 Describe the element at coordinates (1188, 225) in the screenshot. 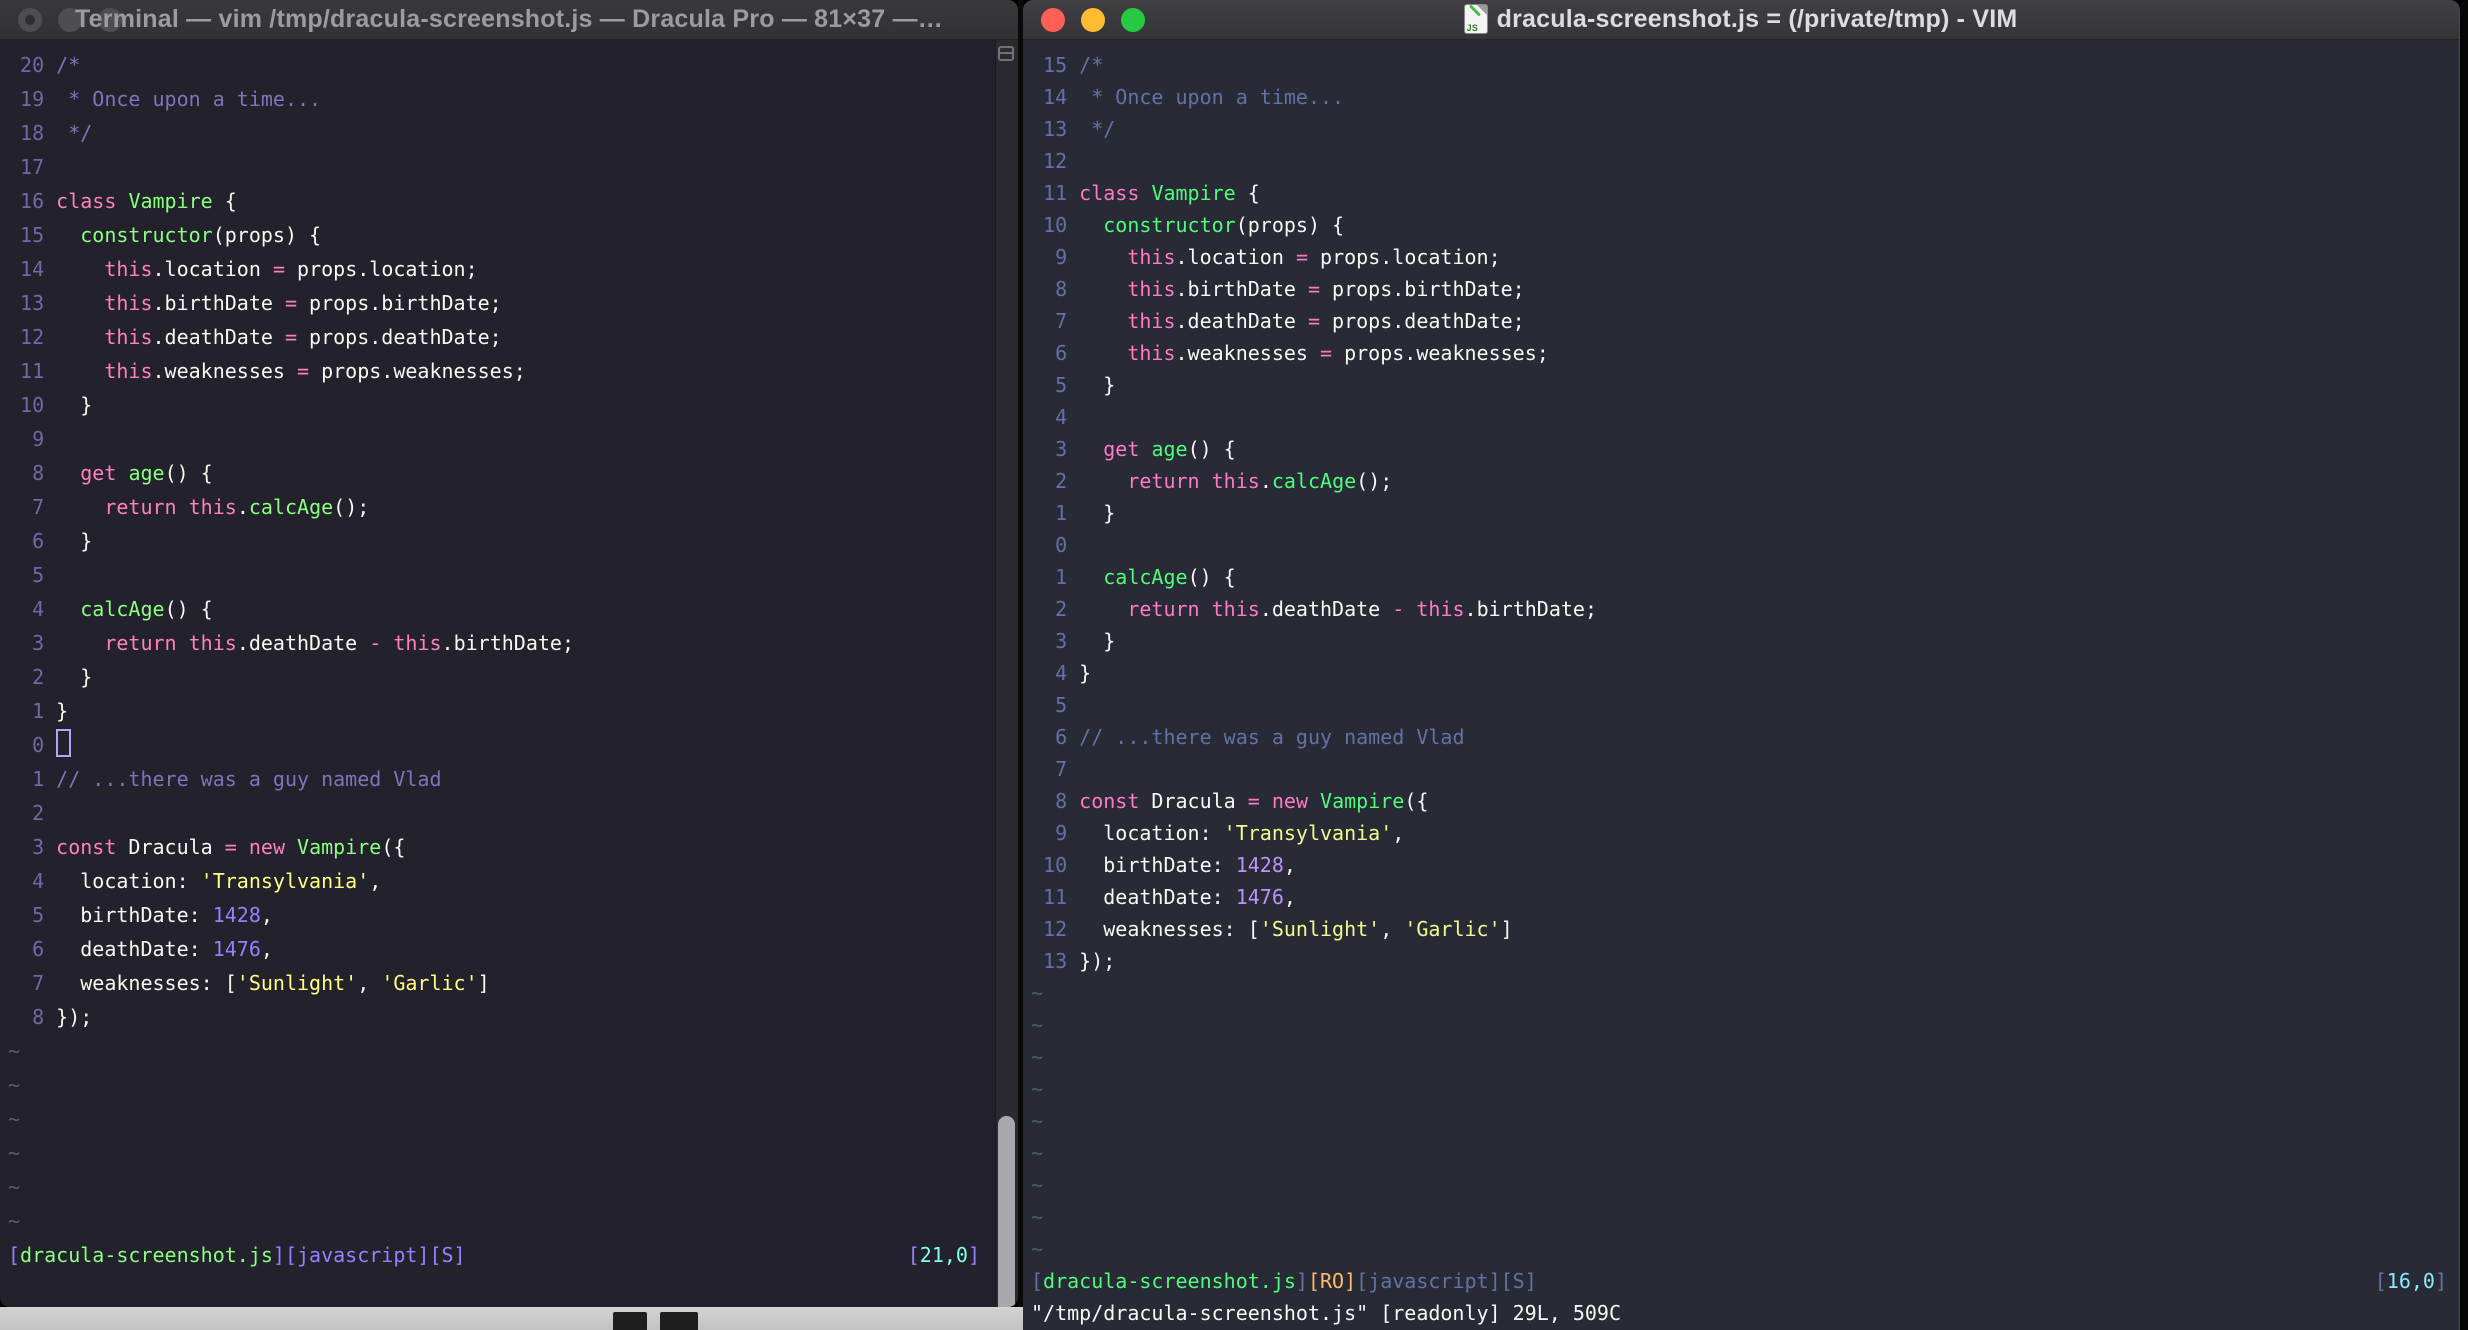

I see `code-line: 10 constructor(props) {` at that location.